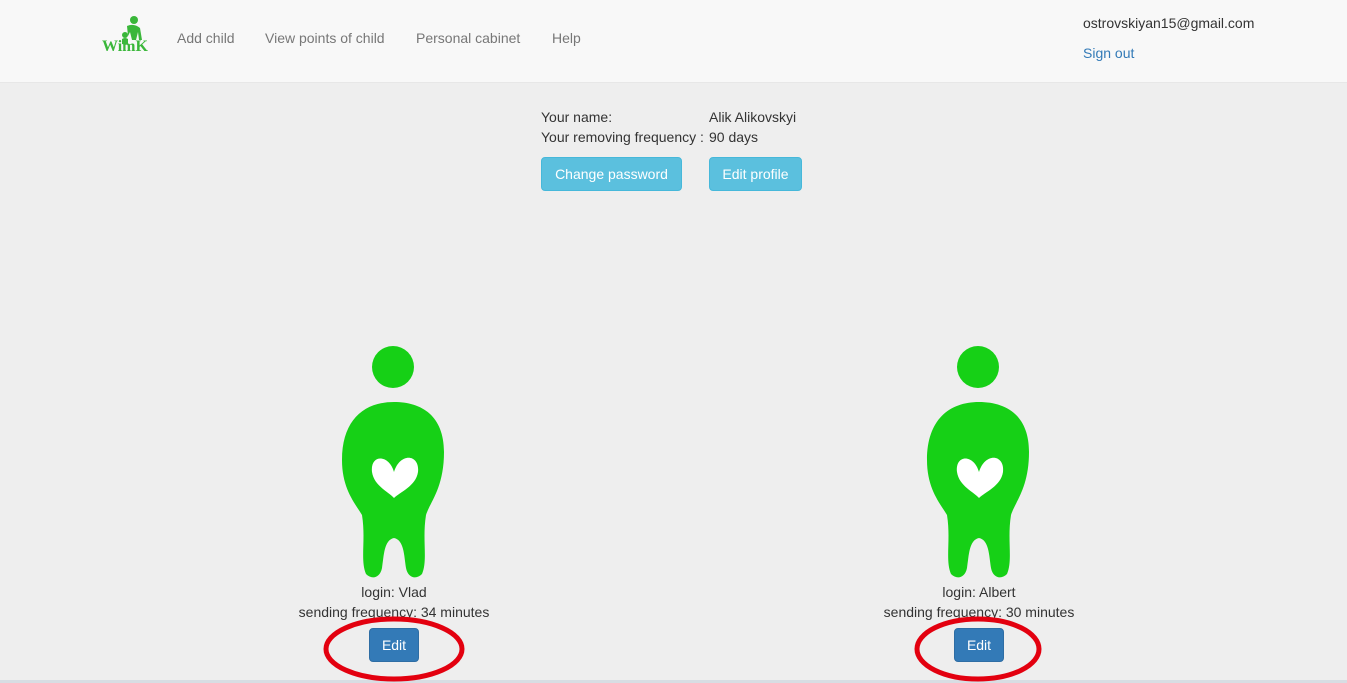 Image resolution: width=1347 pixels, height=683 pixels. What do you see at coordinates (125, 46) in the screenshot?
I see `svg-text: WimK` at bounding box center [125, 46].